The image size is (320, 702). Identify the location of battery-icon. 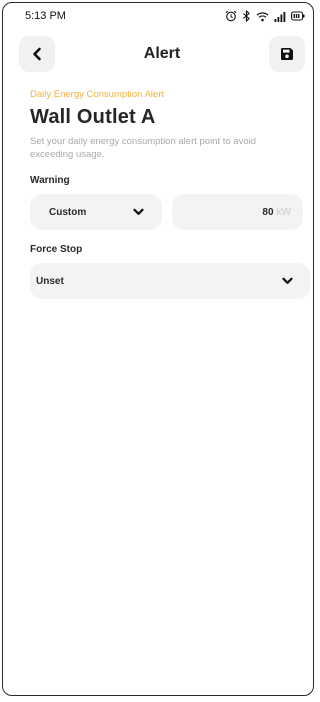
(298, 16).